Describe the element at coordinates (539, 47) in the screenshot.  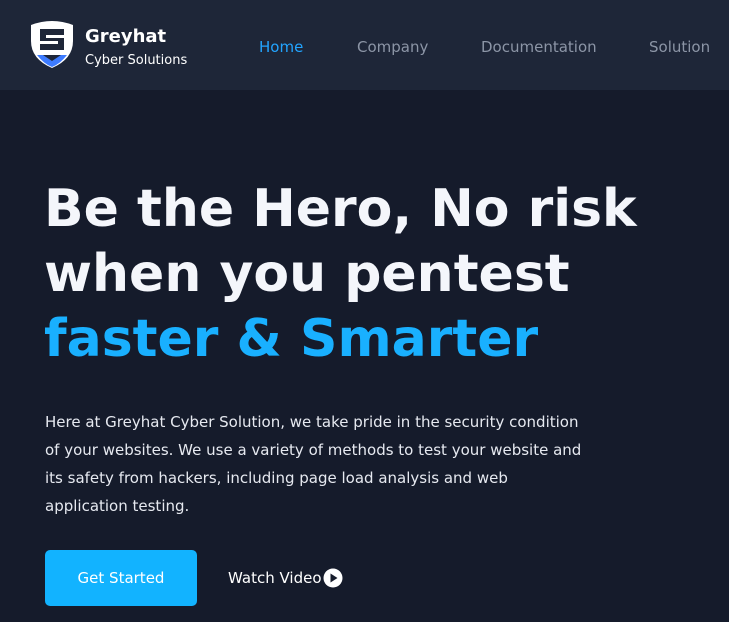
I see `nav-item-documentation: Documentation` at that location.